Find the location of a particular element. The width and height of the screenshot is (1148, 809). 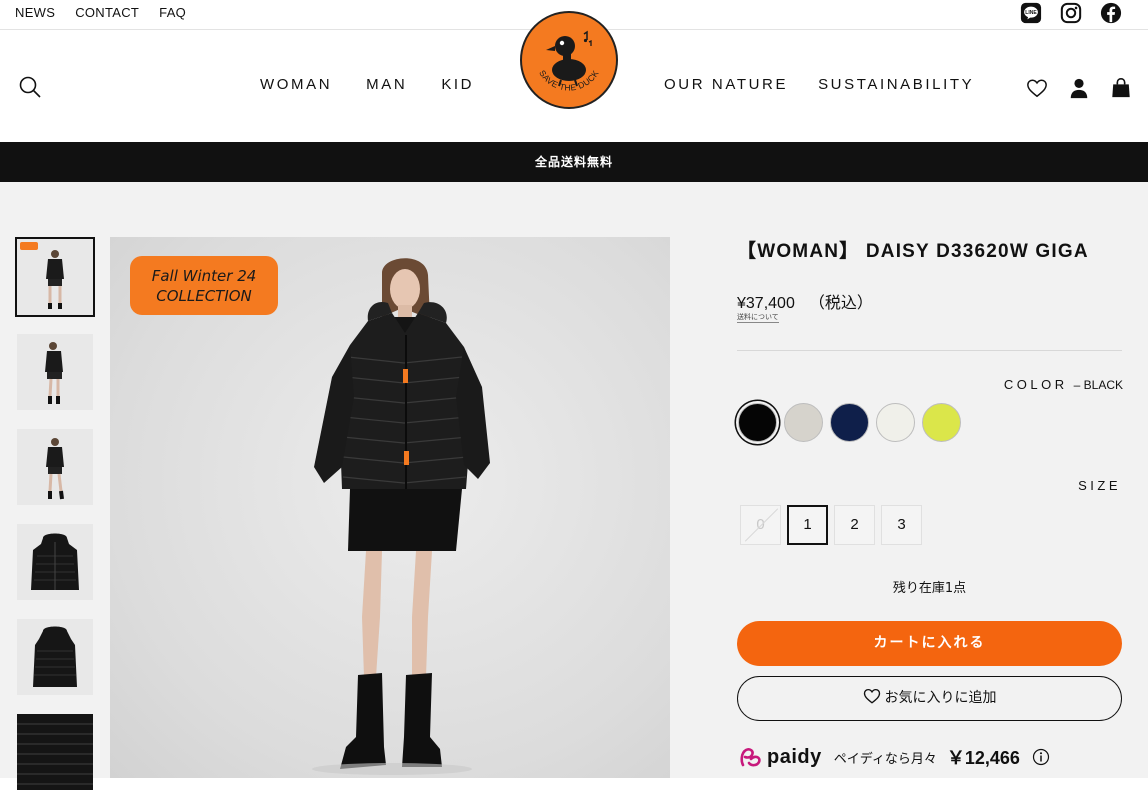

color-label: COLOR – BLACK is located at coordinates (1063, 384).